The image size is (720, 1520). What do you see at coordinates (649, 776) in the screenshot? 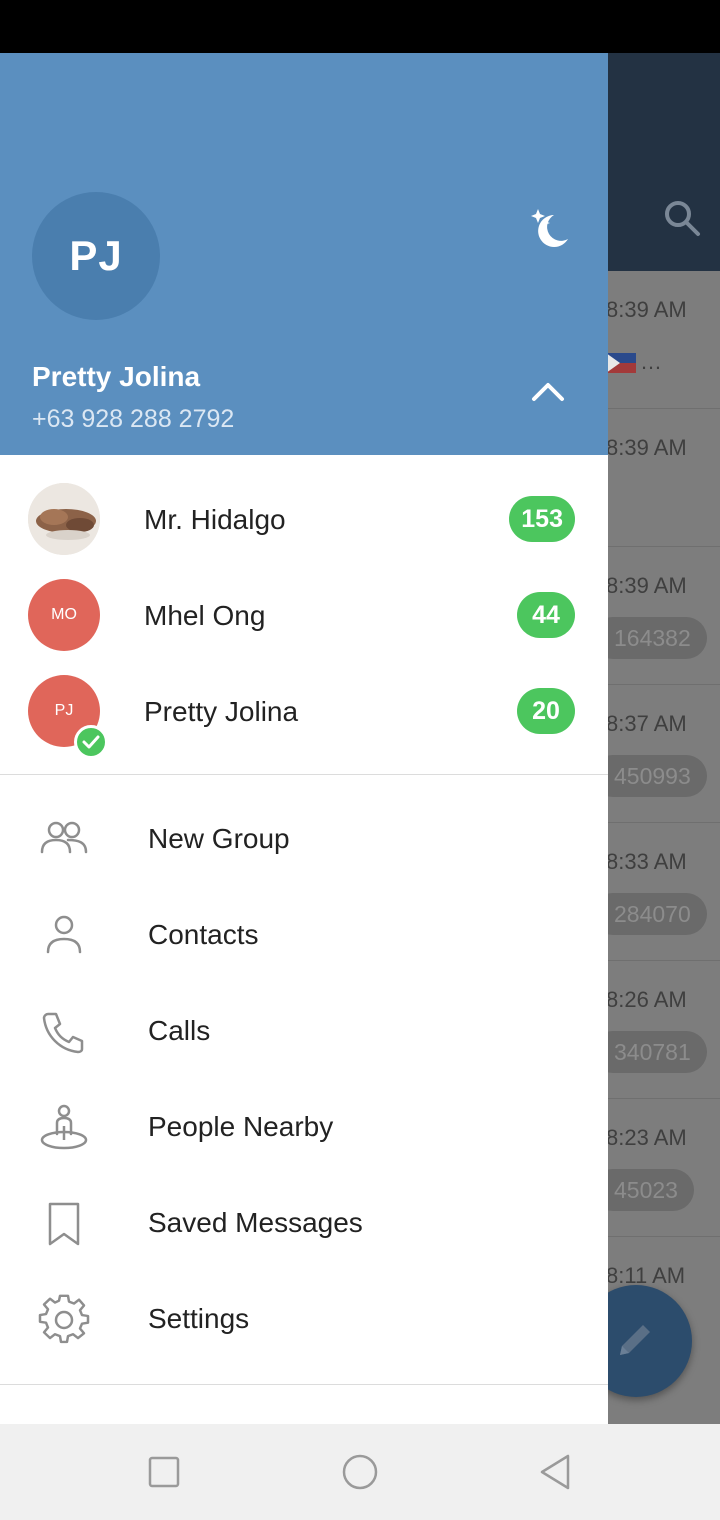
I see `chat-code-pill: 450993` at bounding box center [649, 776].